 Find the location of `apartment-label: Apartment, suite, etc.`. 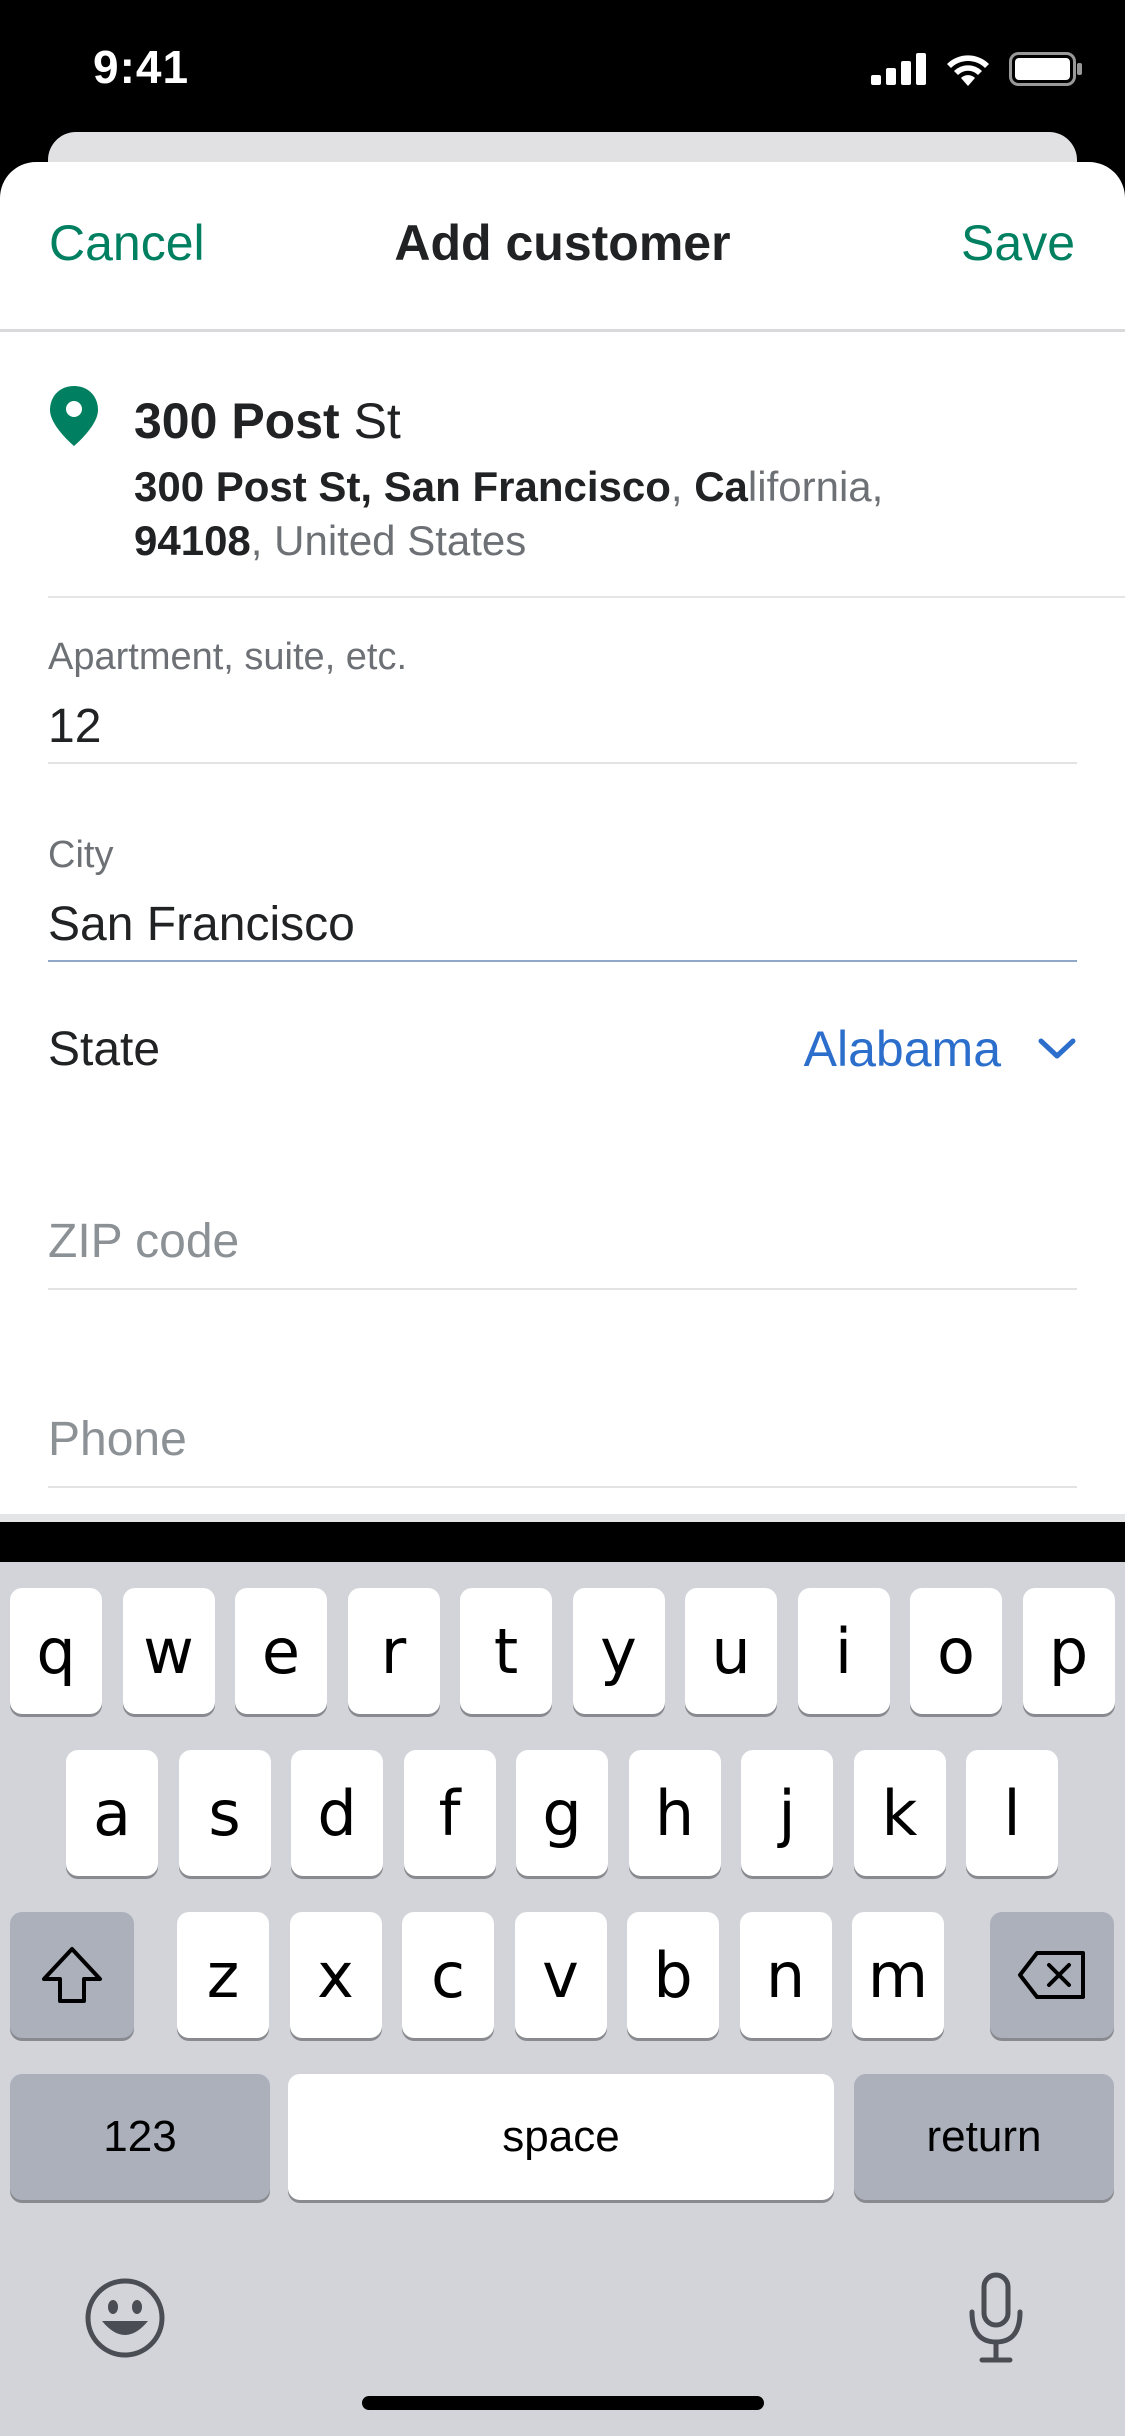

apartment-label: Apartment, suite, etc. is located at coordinates (228, 657).